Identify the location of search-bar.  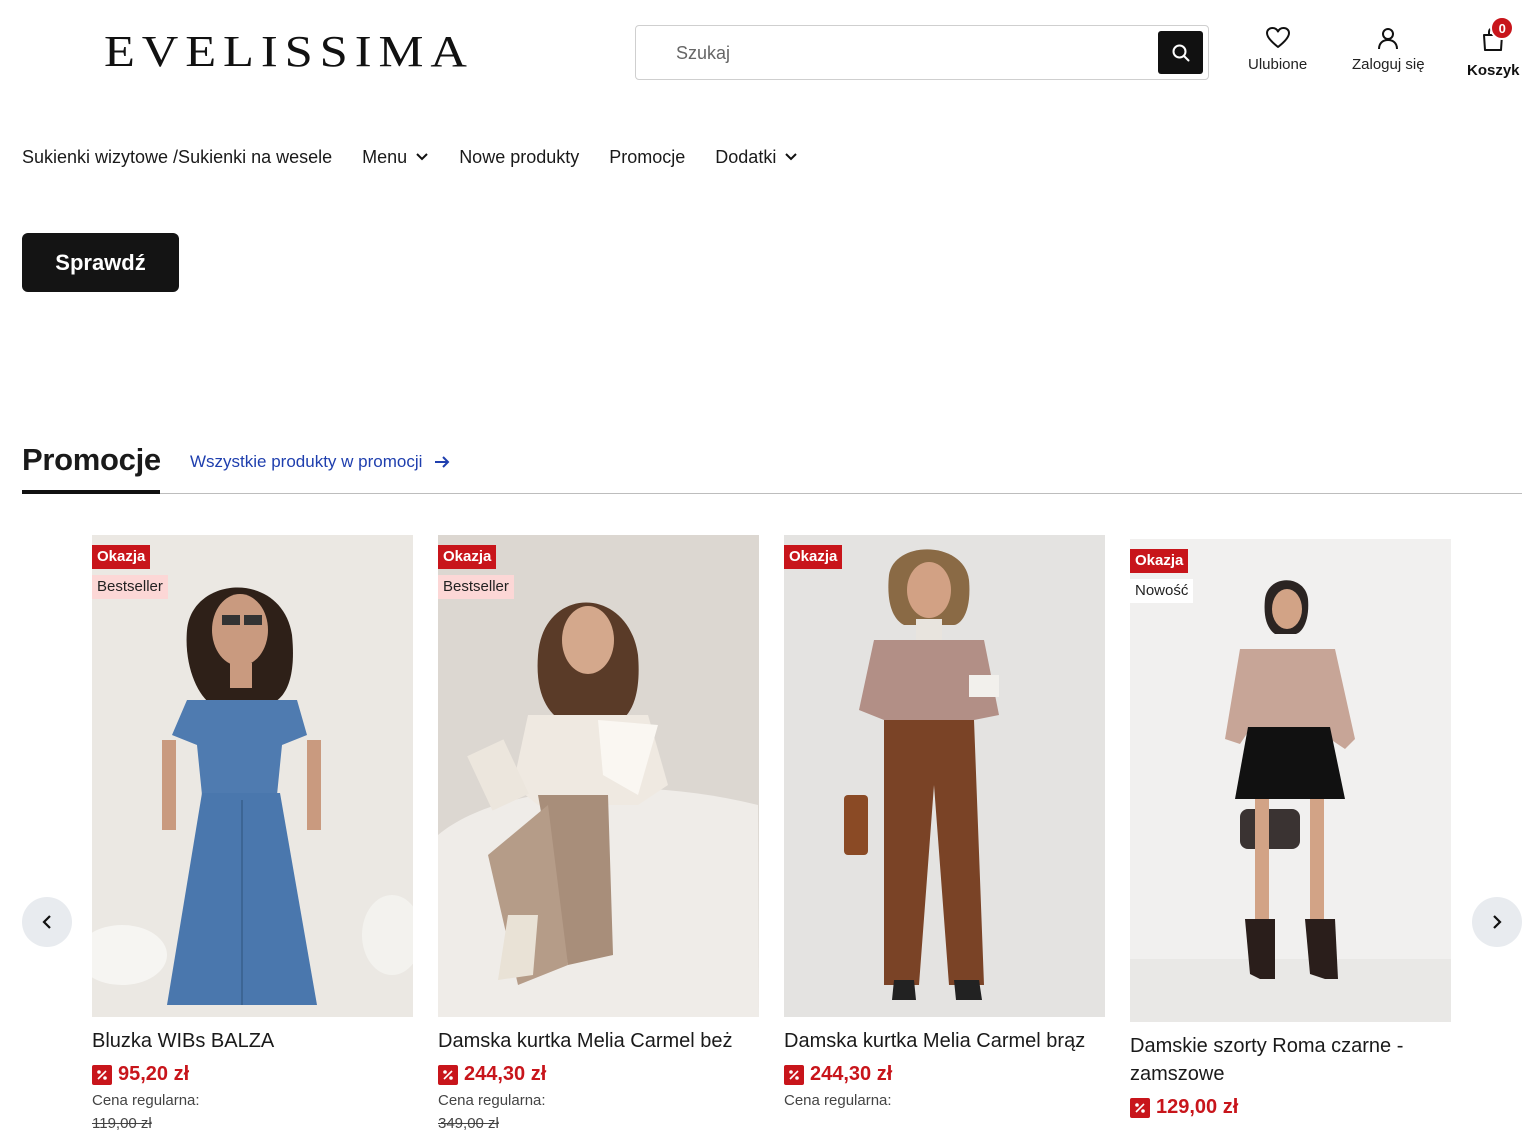
(922, 52).